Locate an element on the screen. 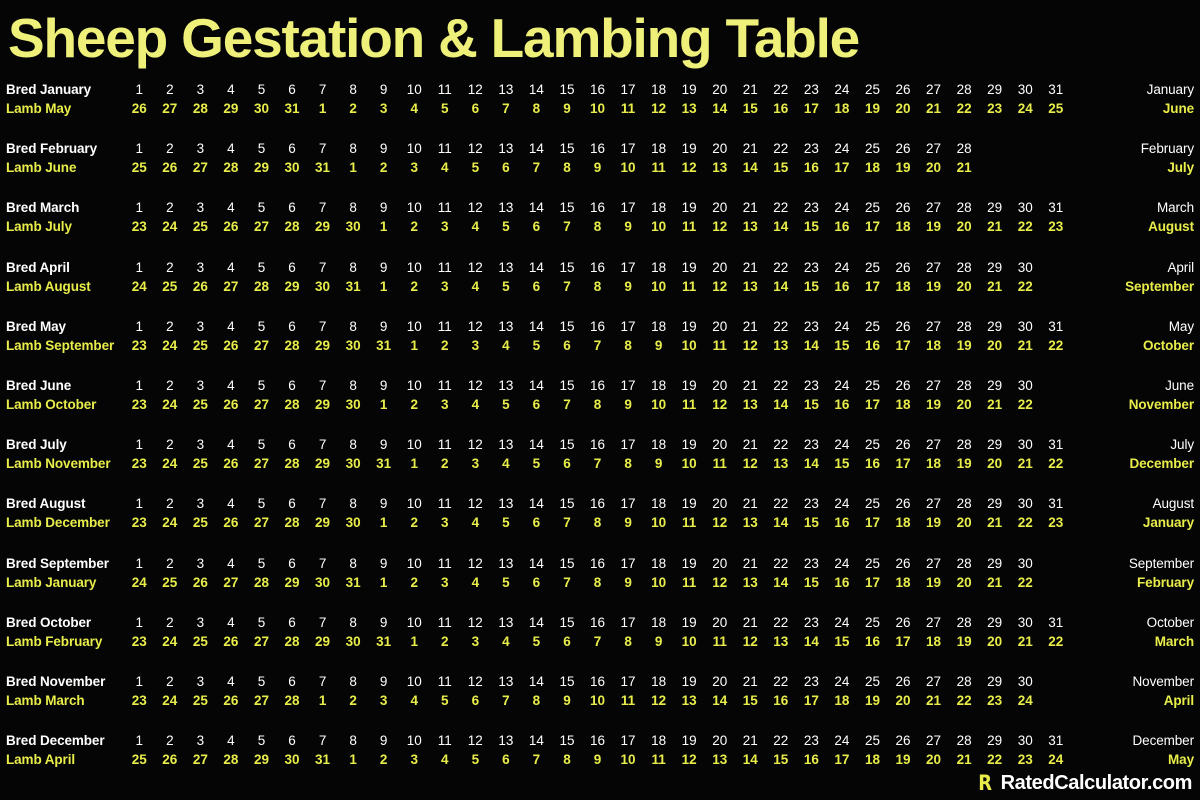 The image size is (1200, 800). site-logo: R RatedCalculator.com is located at coordinates (1085, 783).